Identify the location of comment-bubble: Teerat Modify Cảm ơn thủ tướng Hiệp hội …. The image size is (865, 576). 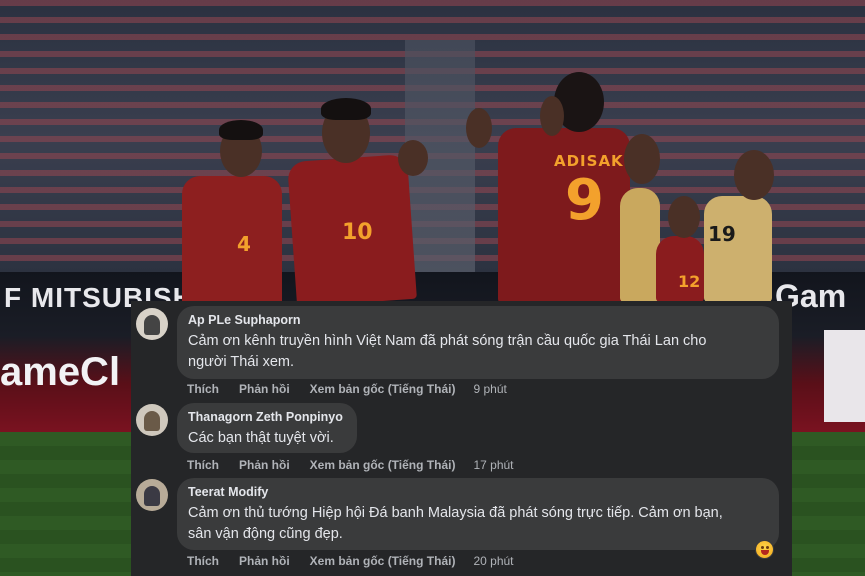
(478, 514).